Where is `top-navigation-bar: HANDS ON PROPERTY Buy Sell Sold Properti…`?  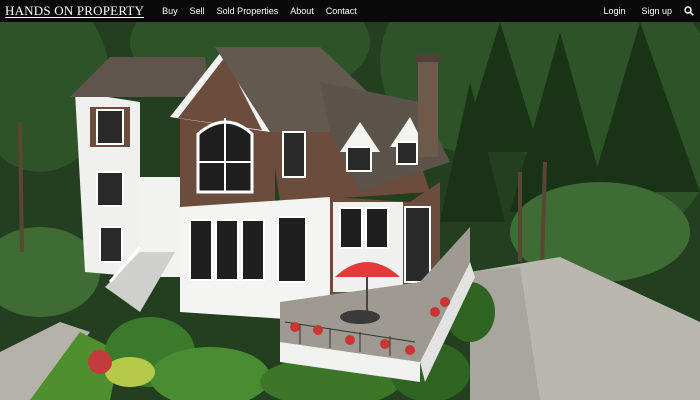 top-navigation-bar: HANDS ON PROPERTY Buy Sell Sold Properti… is located at coordinates (350, 11).